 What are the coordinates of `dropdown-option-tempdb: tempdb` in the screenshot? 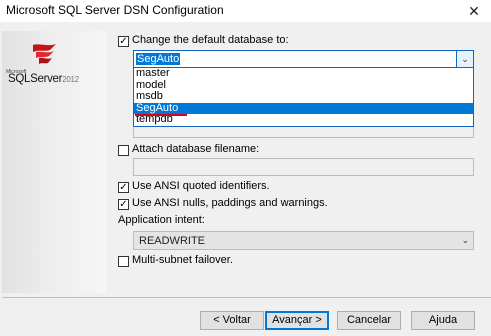 It's located at (303, 120).